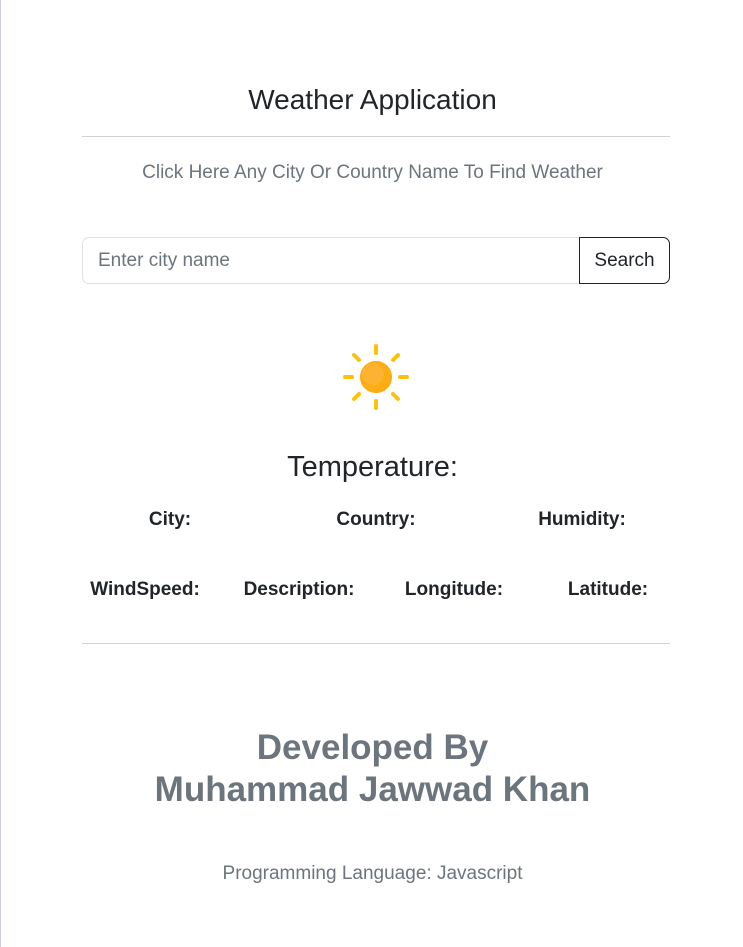 Image resolution: width=743 pixels, height=947 pixels. What do you see at coordinates (372, 789) in the screenshot?
I see `developer-name: Muhammad Jawwad Khan` at bounding box center [372, 789].